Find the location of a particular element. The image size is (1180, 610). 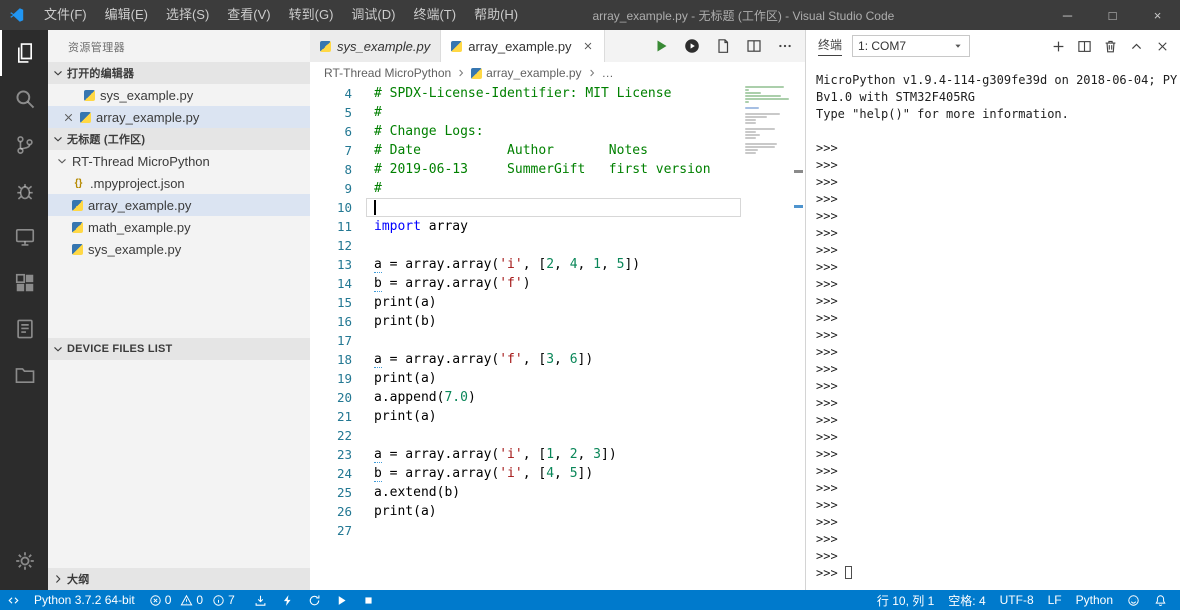

run-on-device-button is located at coordinates (692, 46).